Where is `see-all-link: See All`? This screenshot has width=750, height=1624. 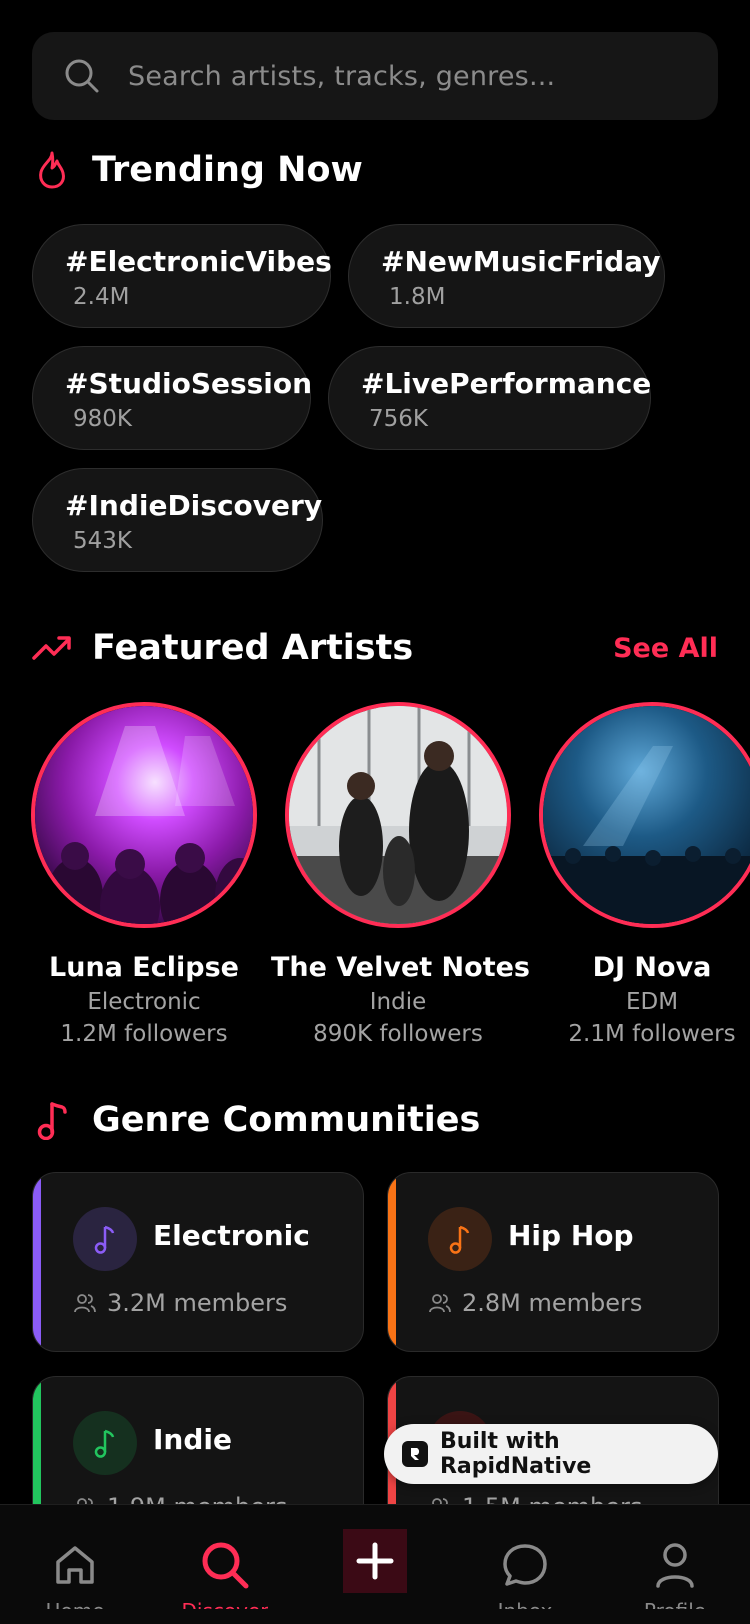
see-all-link: See All is located at coordinates (665, 648).